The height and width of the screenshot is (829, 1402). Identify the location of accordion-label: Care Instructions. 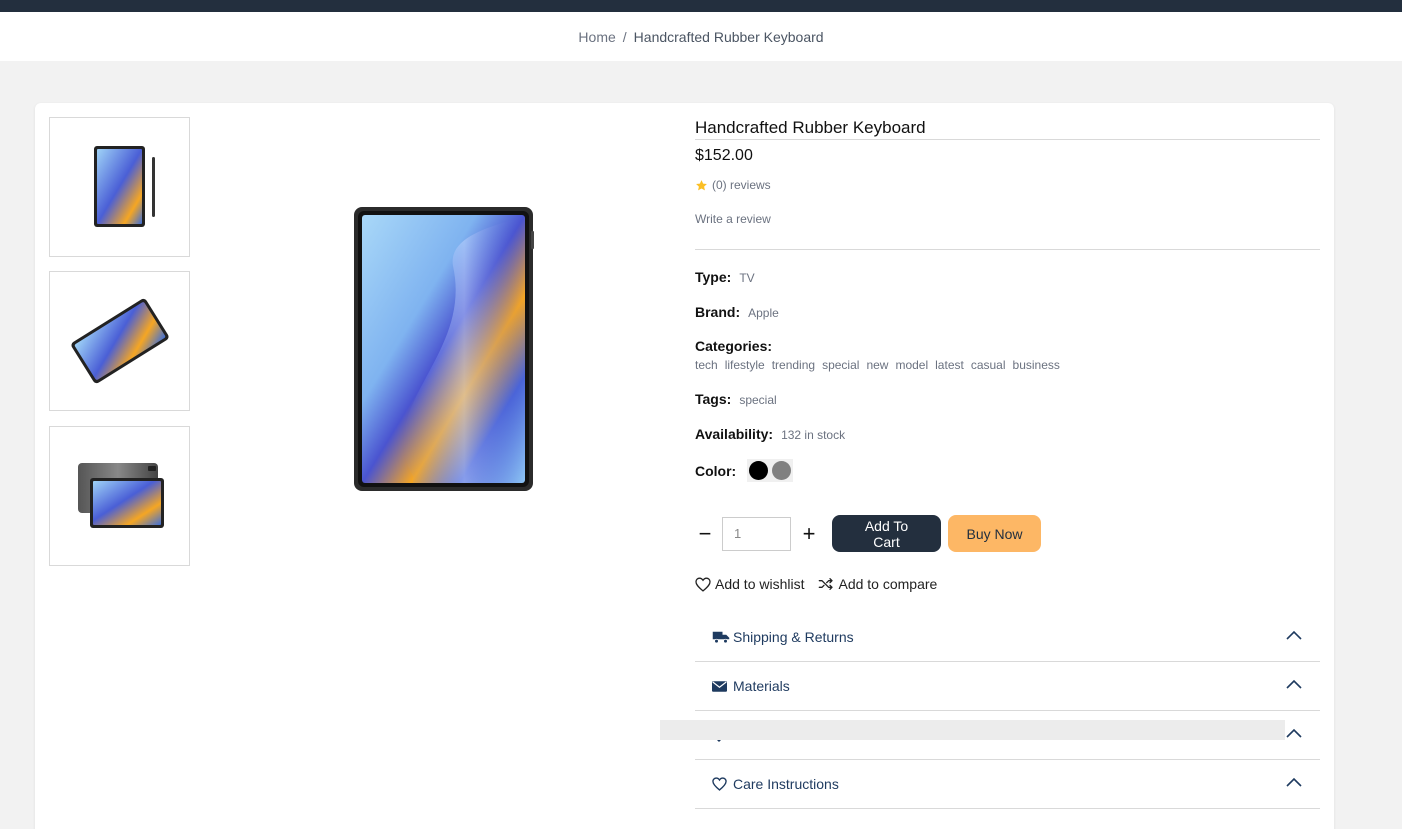
(786, 784).